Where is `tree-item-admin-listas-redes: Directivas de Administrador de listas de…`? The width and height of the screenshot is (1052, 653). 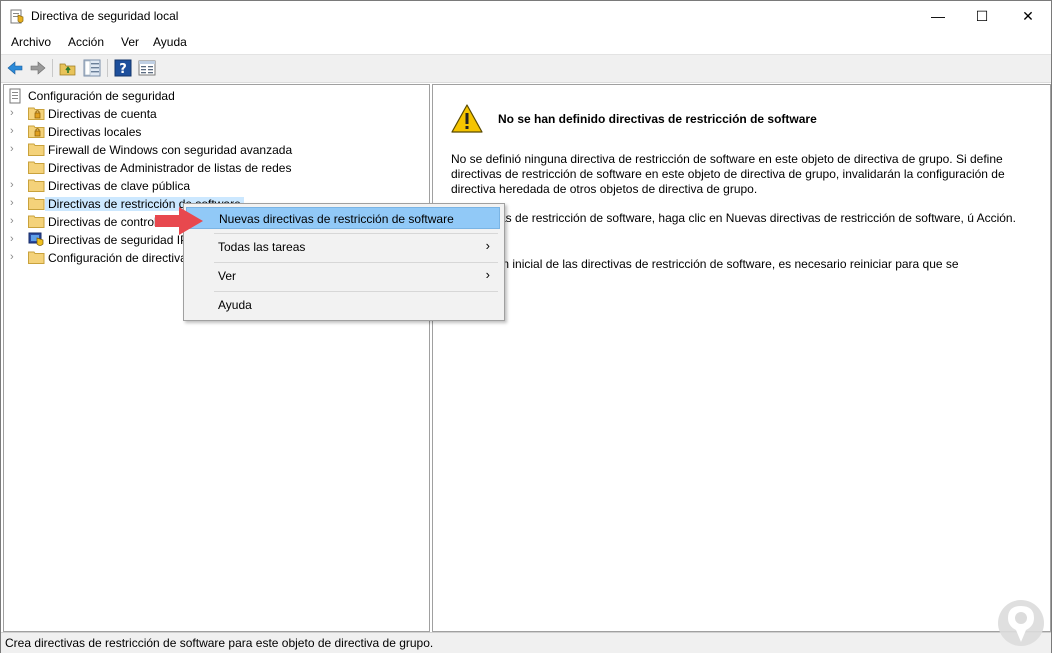 tree-item-admin-listas-redes: Directivas de Administrador de listas de… is located at coordinates (210, 168).